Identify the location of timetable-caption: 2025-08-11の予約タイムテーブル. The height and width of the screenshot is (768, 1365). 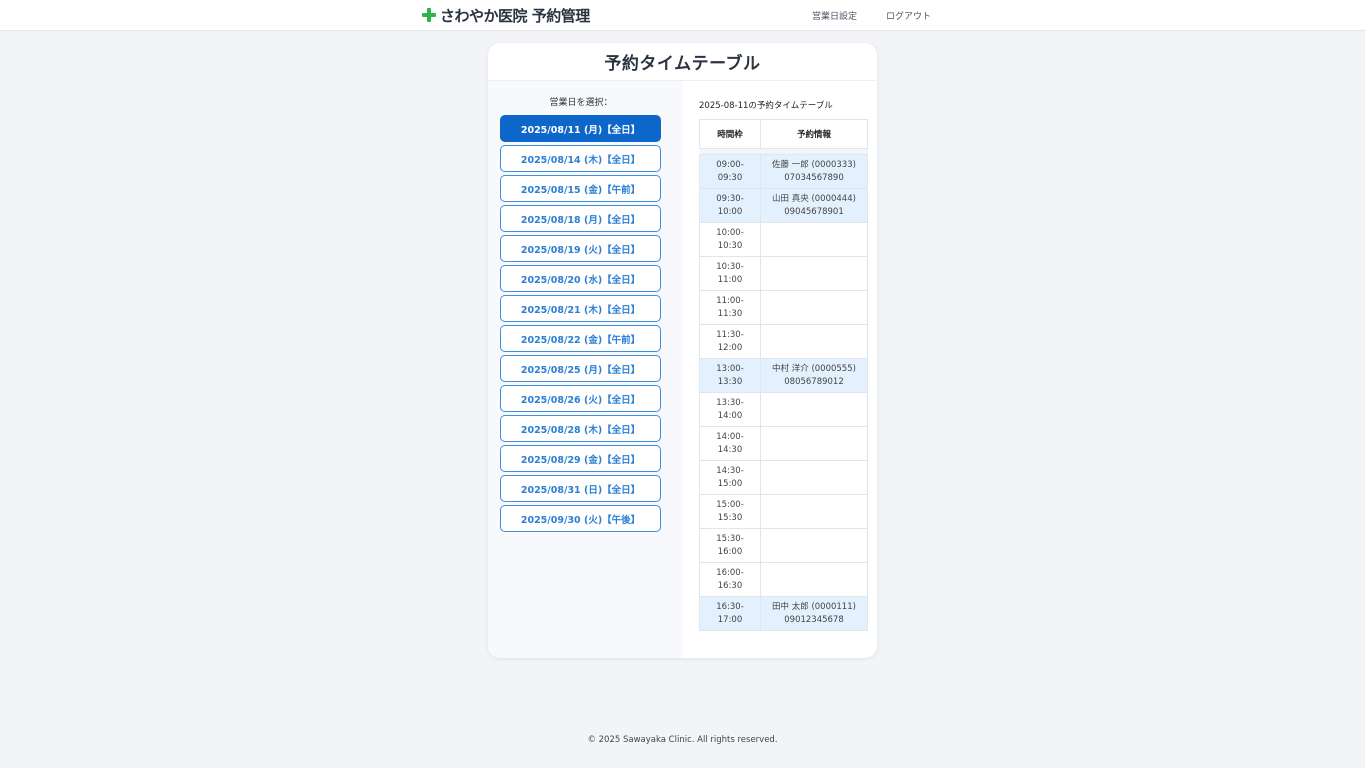
(766, 106).